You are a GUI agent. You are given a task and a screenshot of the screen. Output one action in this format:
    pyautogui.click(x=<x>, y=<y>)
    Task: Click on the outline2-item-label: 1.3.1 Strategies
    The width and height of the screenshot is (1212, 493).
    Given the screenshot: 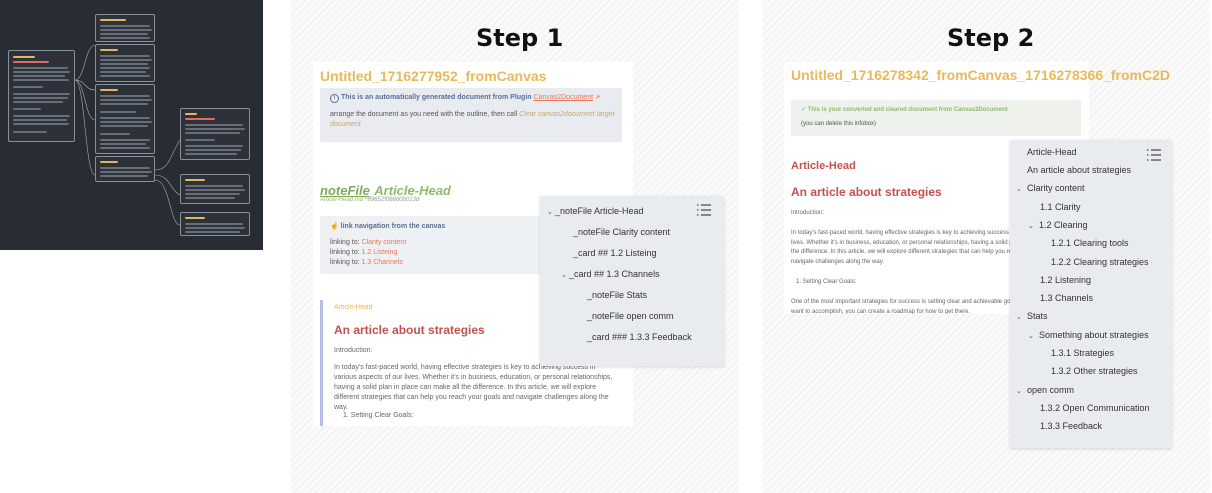 What is the action you would take?
    pyautogui.click(x=1083, y=353)
    